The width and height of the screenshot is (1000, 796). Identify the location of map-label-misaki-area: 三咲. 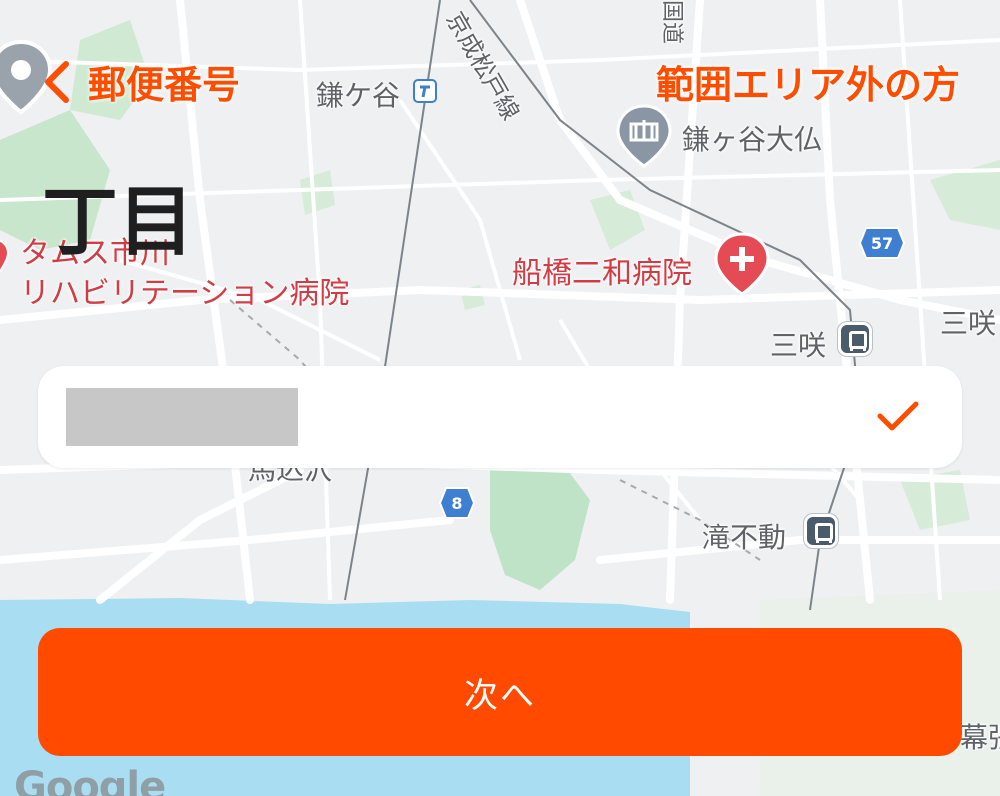
(968, 323).